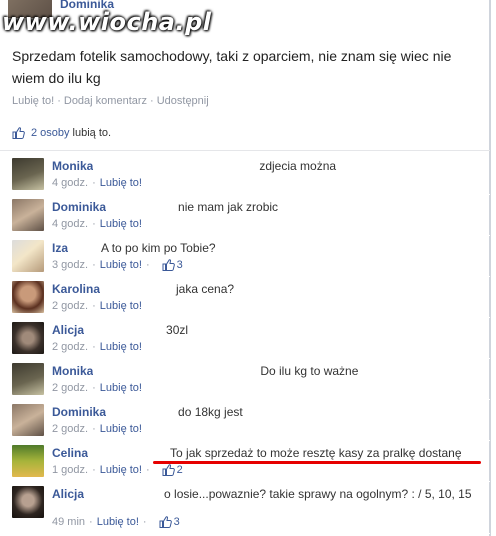 The width and height of the screenshot is (496, 536). I want to click on comment-body: Dominika nie mam jak zrobic, so click(165, 207).